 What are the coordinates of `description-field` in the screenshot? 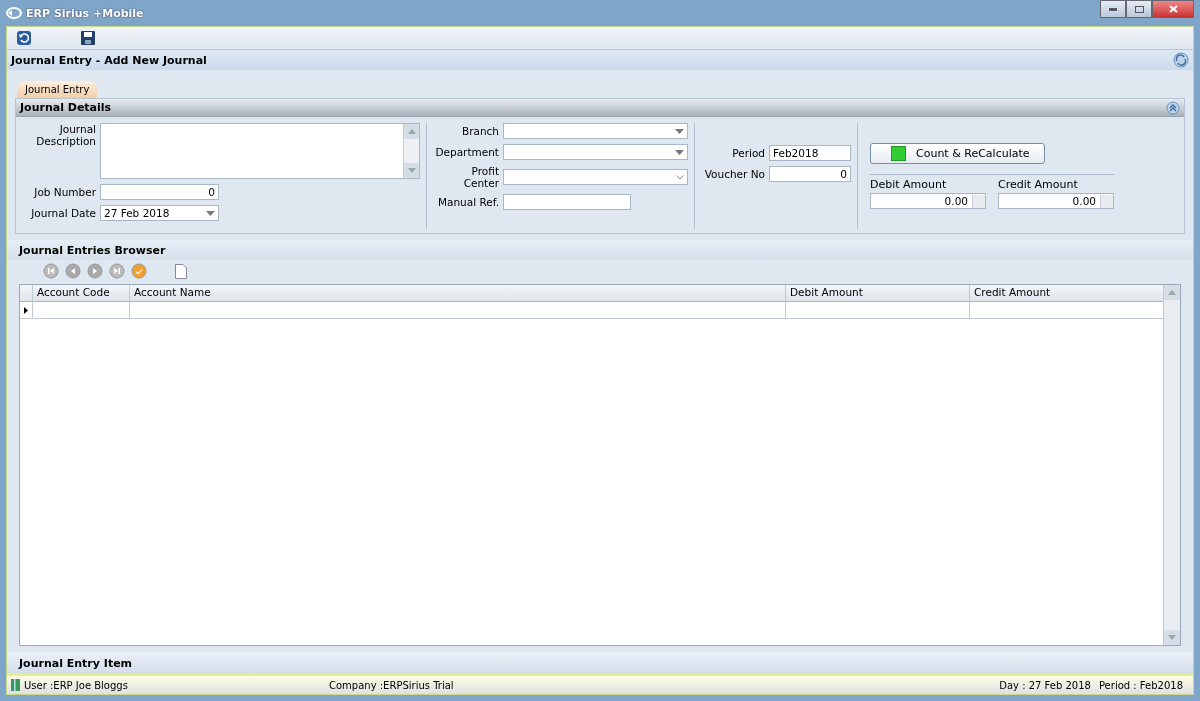 It's located at (260, 151).